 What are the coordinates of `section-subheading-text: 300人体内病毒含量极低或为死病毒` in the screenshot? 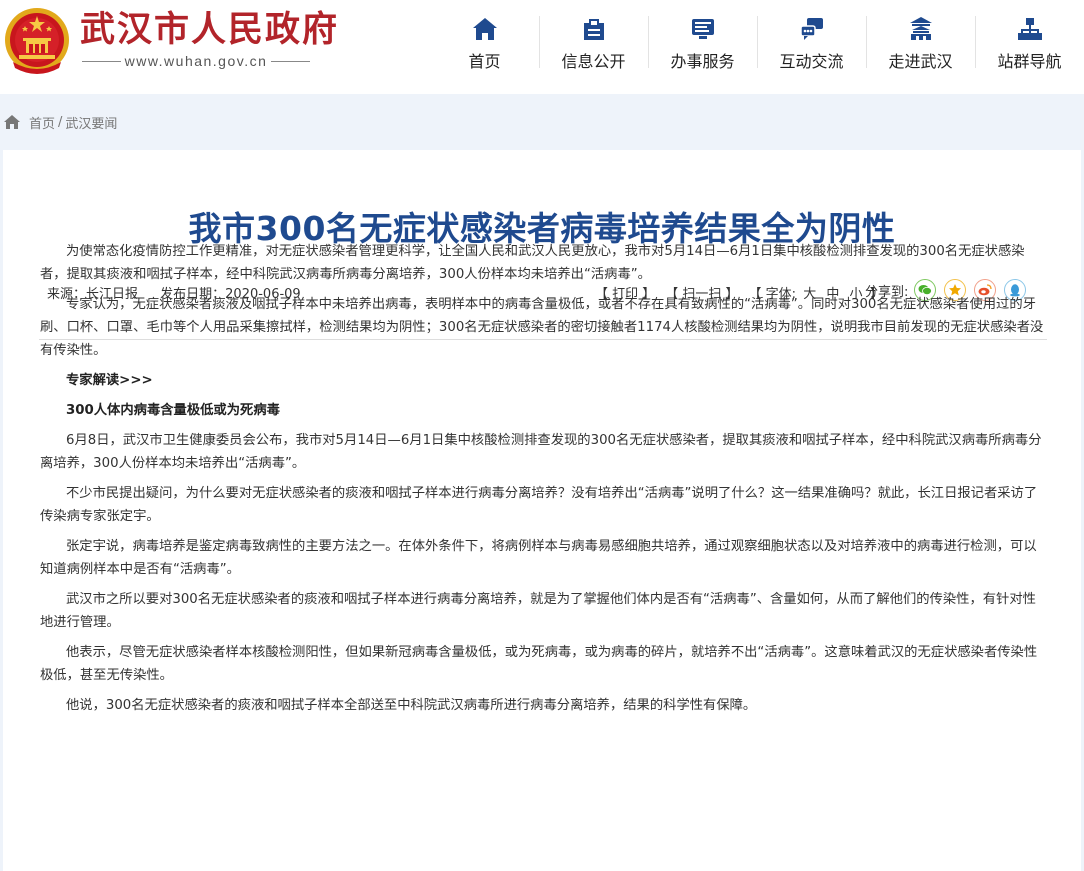 It's located at (173, 410).